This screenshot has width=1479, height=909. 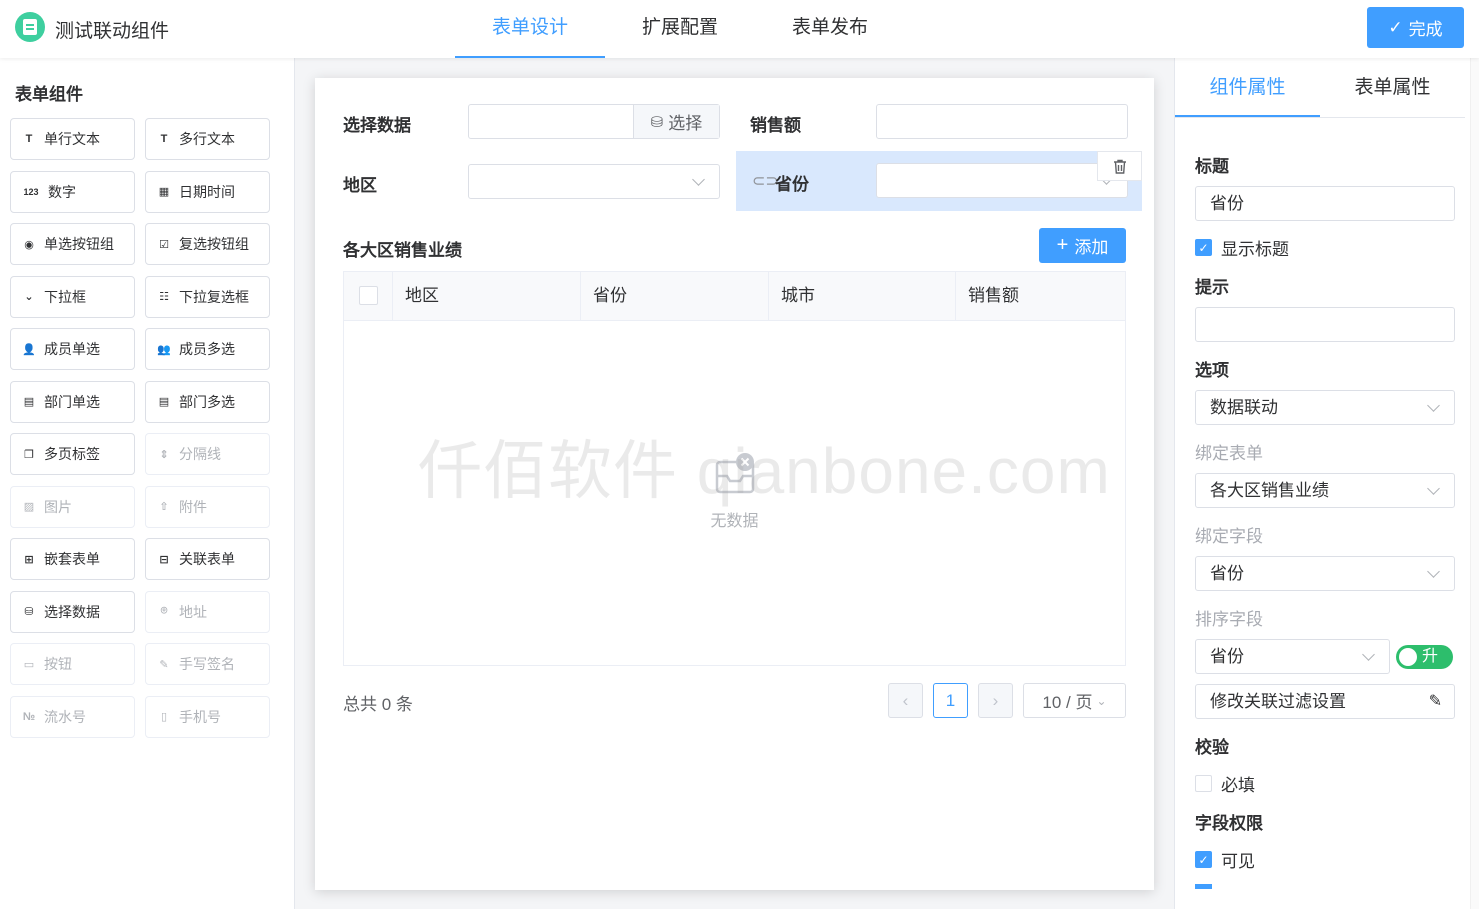 What do you see at coordinates (164, 297) in the screenshot?
I see `dropdown-multi-icon: ☷` at bounding box center [164, 297].